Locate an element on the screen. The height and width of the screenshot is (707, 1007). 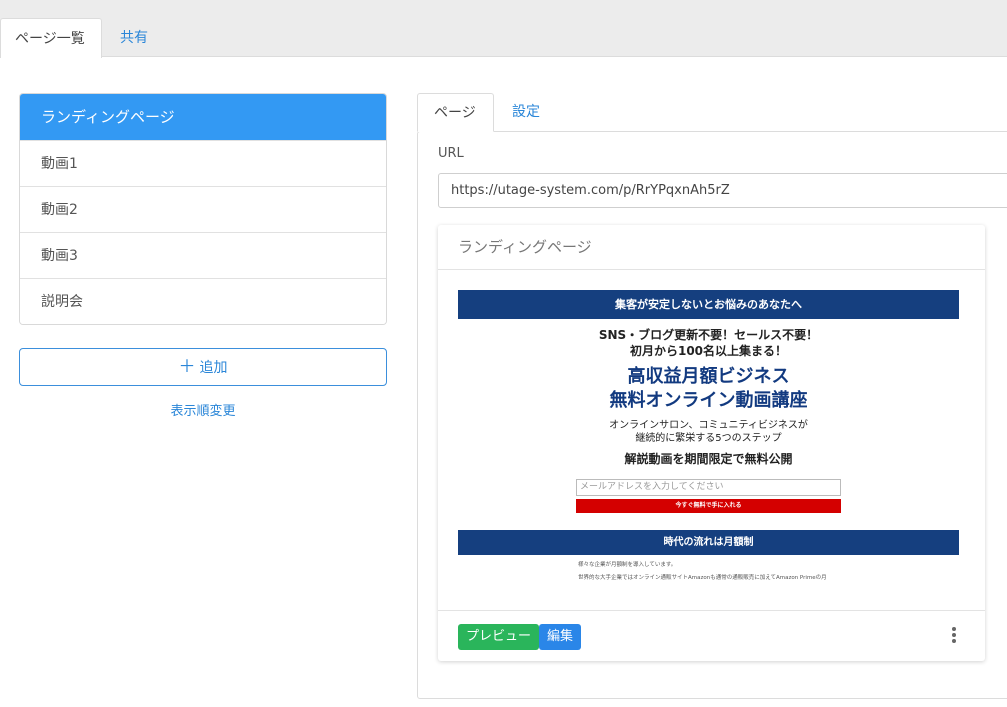
thumbnail-sub-2: 継続的に繁栄する5つのステップ is located at coordinates (708, 438).